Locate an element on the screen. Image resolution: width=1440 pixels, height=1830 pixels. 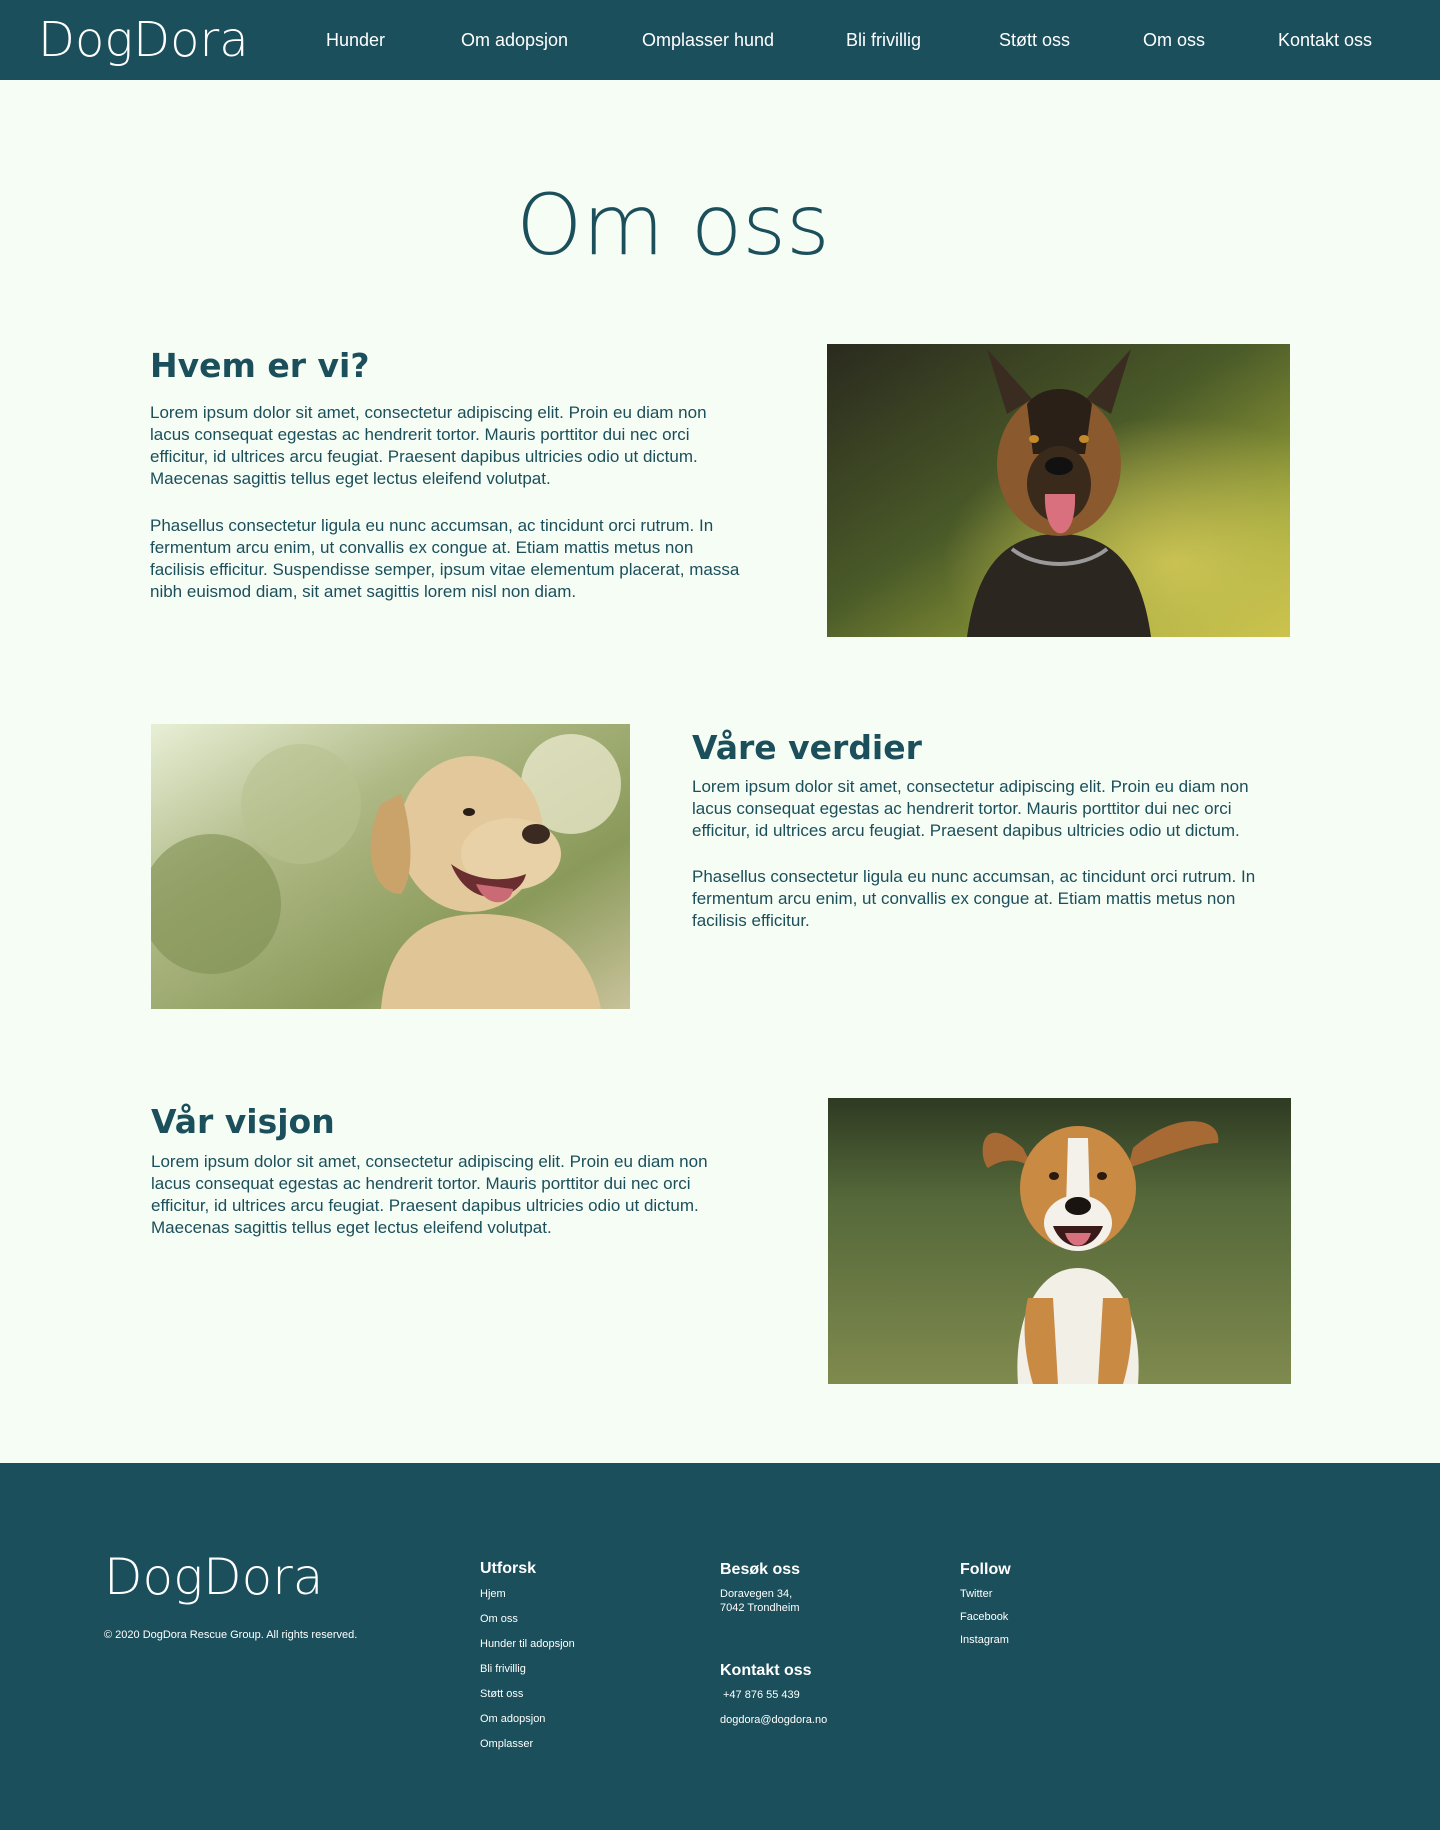
footer-link-bli-frivillig: Bli frivillig is located at coordinates (503, 1669).